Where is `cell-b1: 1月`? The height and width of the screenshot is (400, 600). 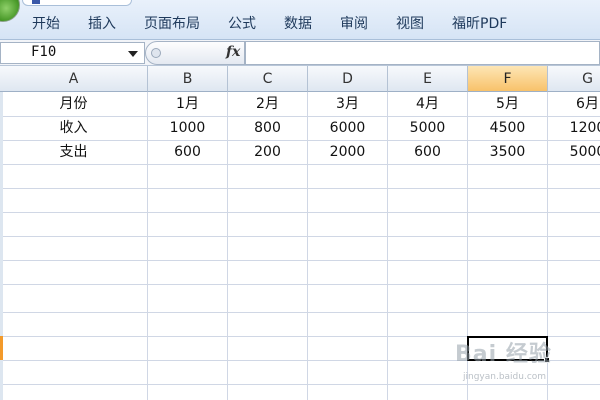 cell-b1: 1月 is located at coordinates (187, 104).